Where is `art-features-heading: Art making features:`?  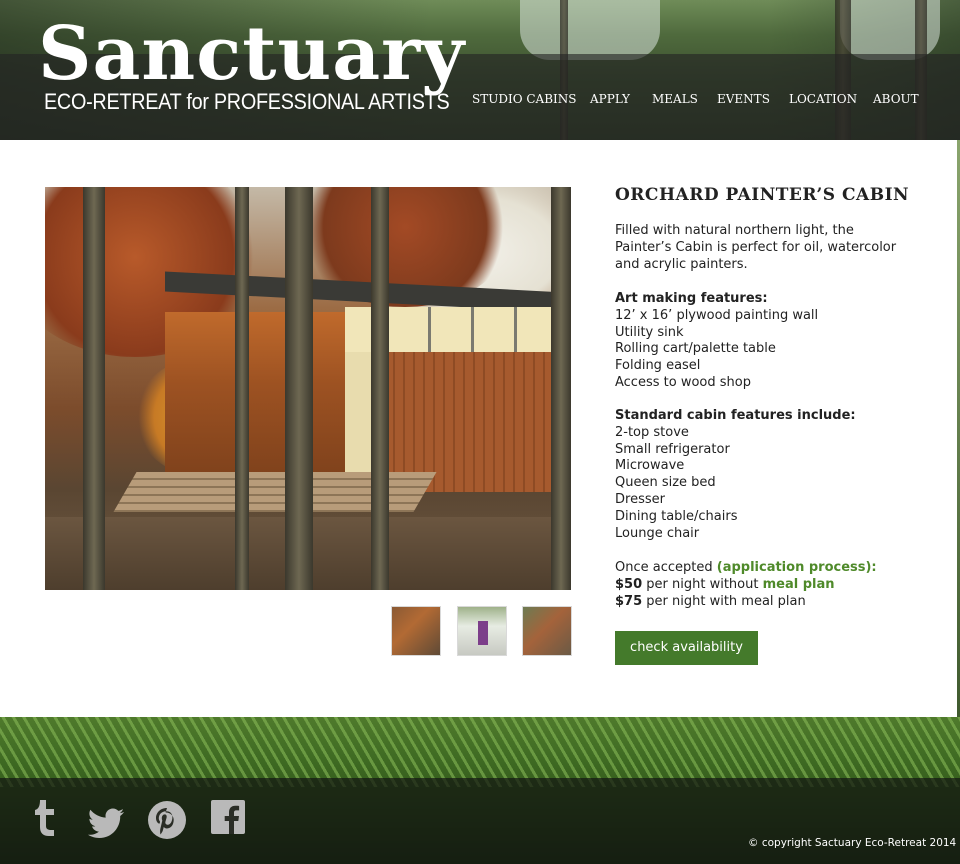
art-features-heading: Art making features: is located at coordinates (691, 298).